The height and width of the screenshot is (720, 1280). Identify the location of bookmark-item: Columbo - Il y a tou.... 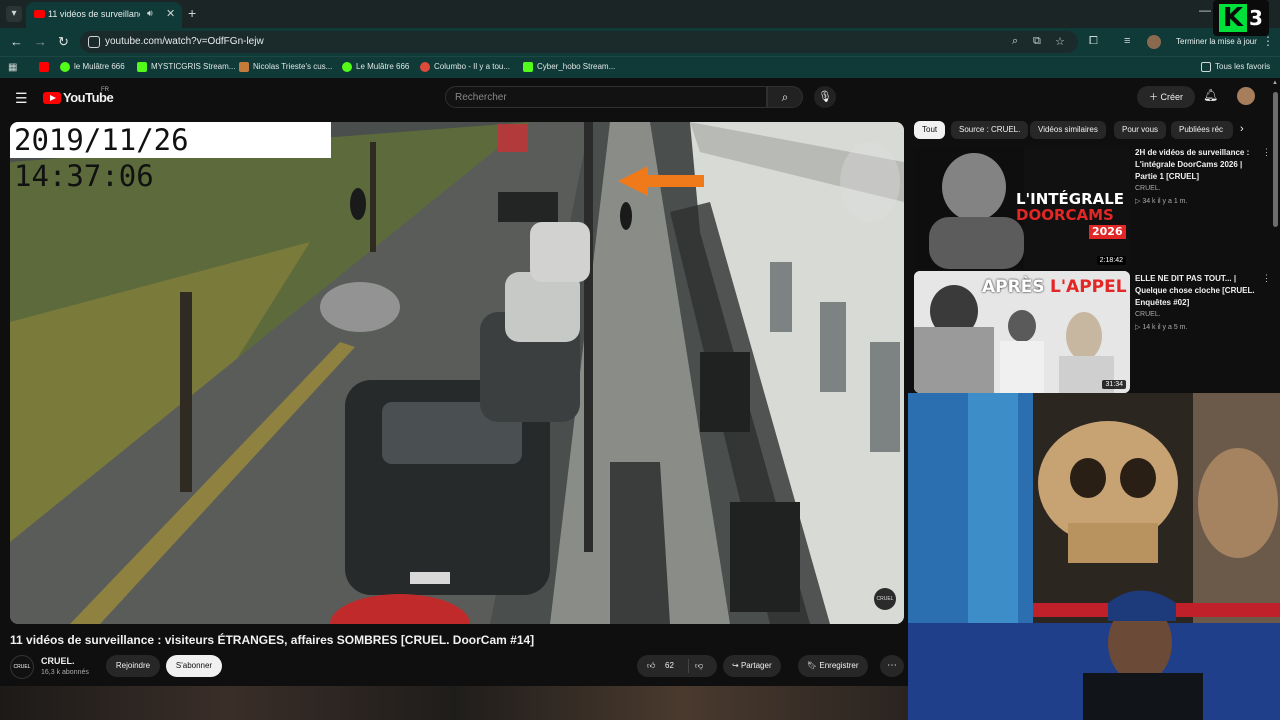
(465, 67).